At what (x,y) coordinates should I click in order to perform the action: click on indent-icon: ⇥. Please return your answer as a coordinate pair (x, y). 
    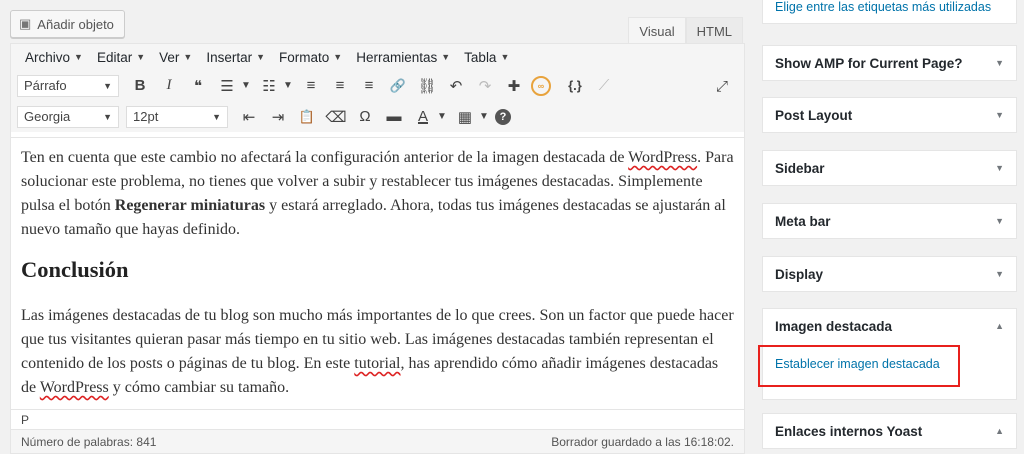
    Looking at the image, I should click on (278, 117).